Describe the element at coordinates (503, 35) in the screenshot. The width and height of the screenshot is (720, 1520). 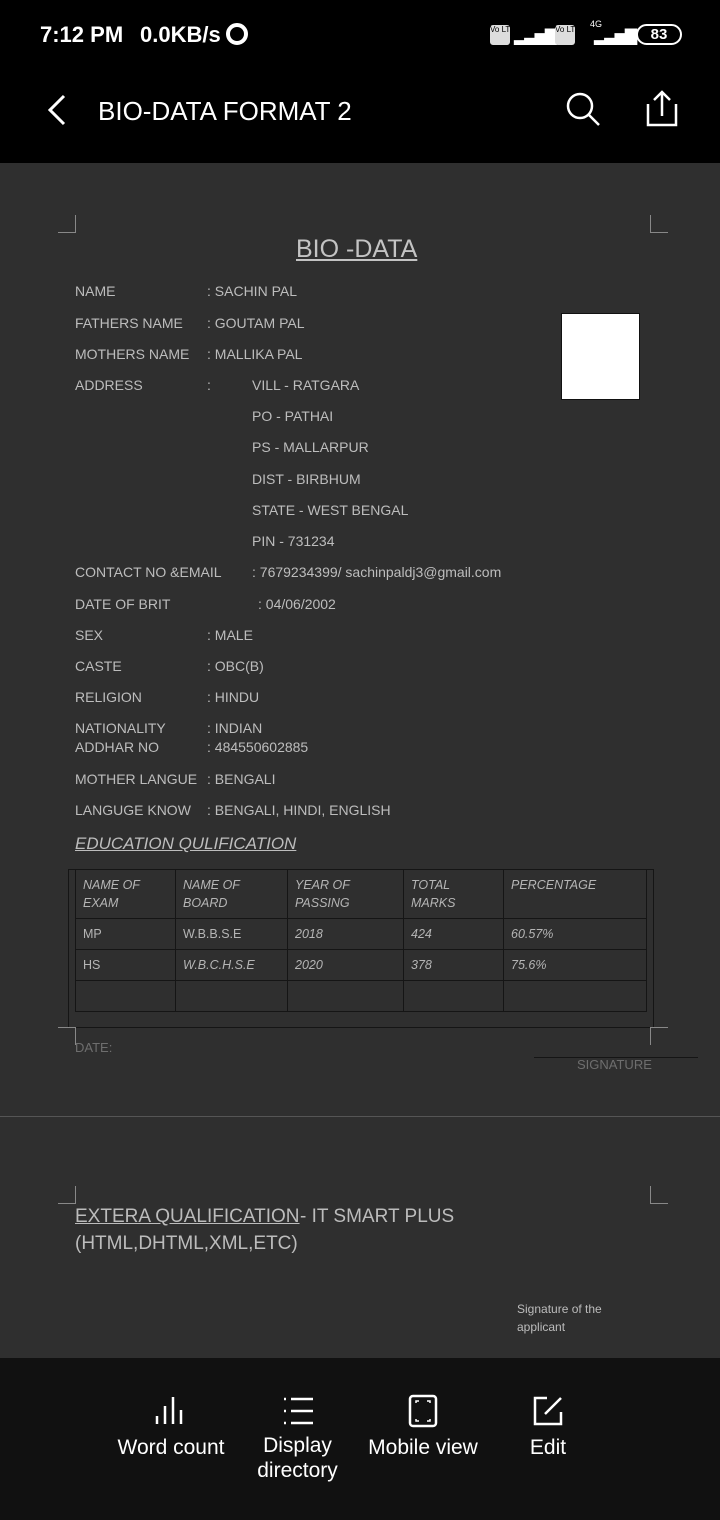
I see `volte-icon: Vo LTE` at that location.